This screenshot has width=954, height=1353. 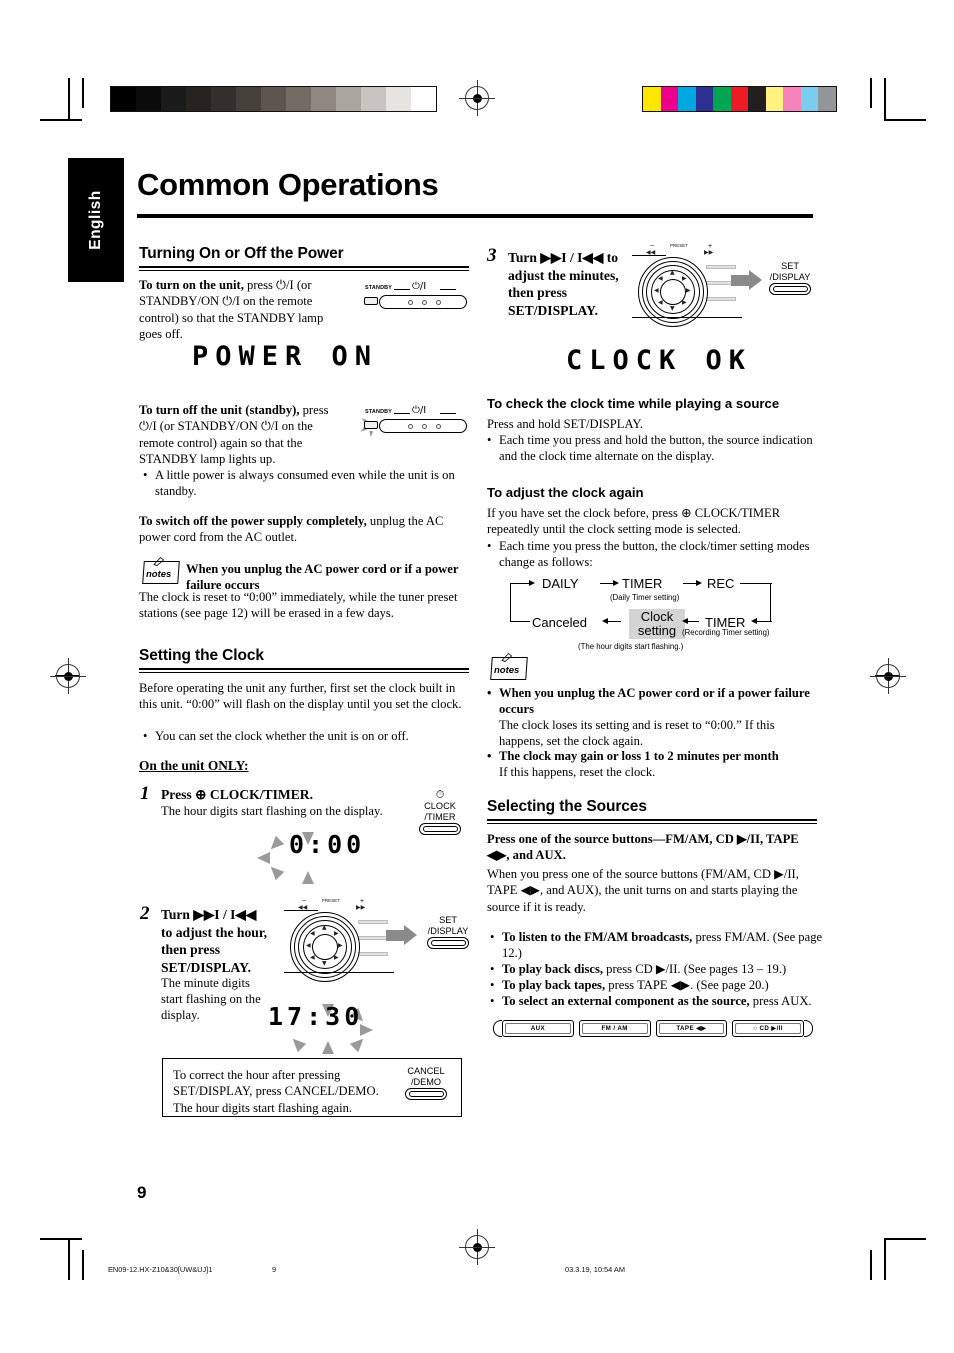 I want to click on step-1-number: 1, so click(x=145, y=793).